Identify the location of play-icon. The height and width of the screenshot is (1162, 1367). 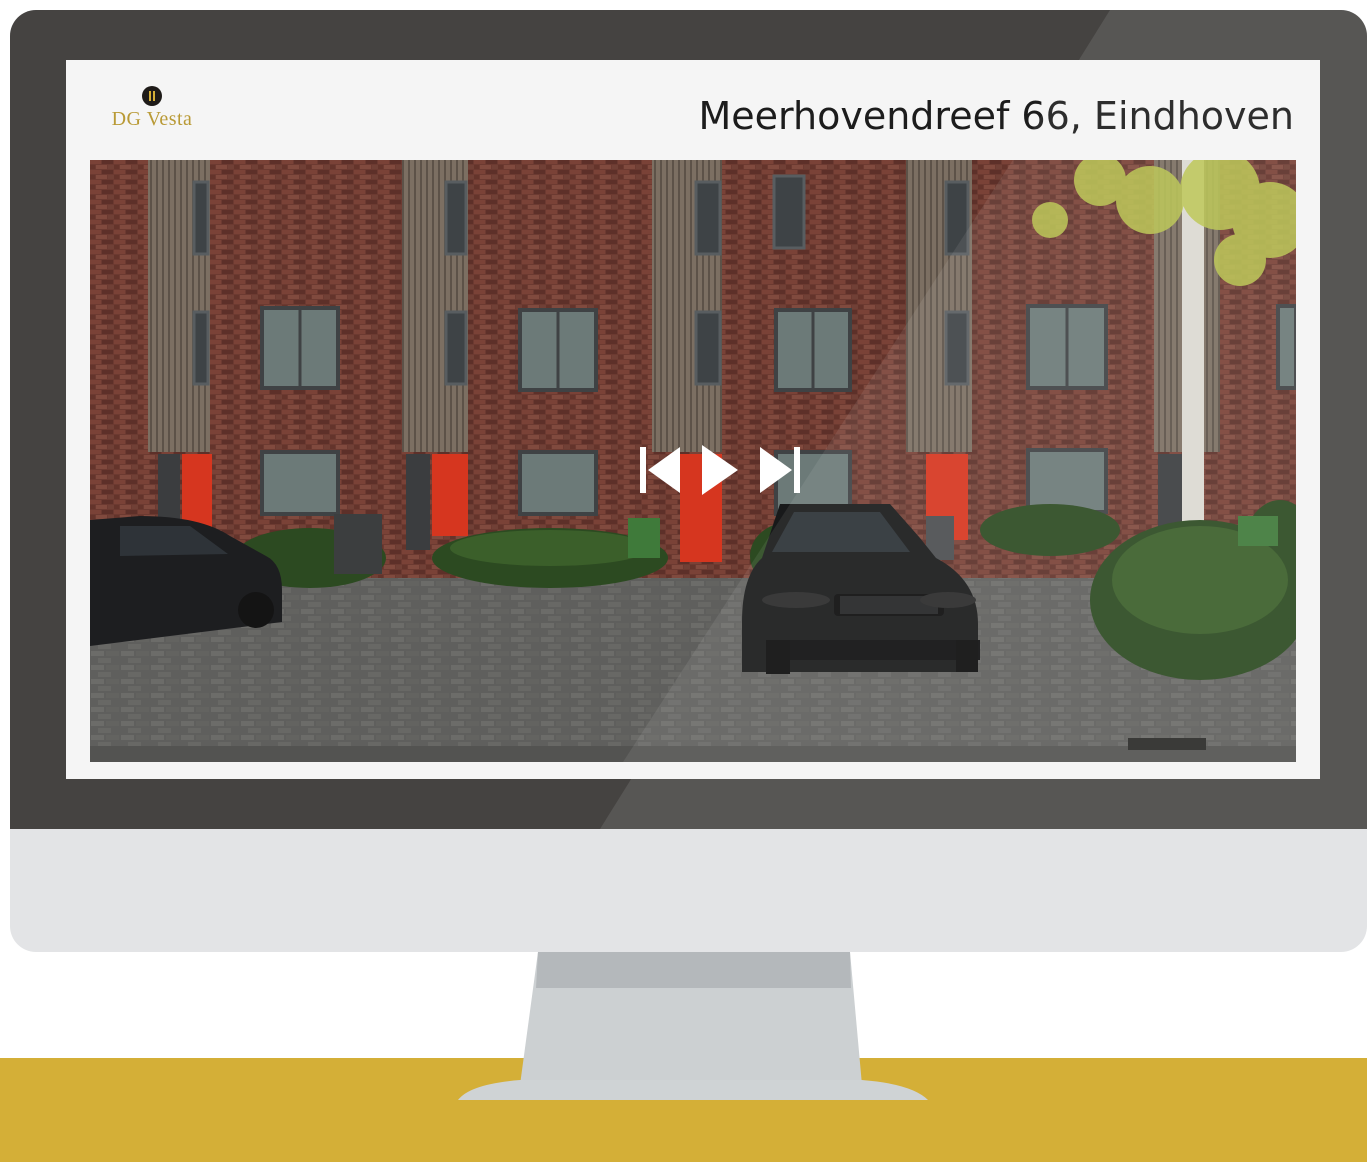
(720, 470).